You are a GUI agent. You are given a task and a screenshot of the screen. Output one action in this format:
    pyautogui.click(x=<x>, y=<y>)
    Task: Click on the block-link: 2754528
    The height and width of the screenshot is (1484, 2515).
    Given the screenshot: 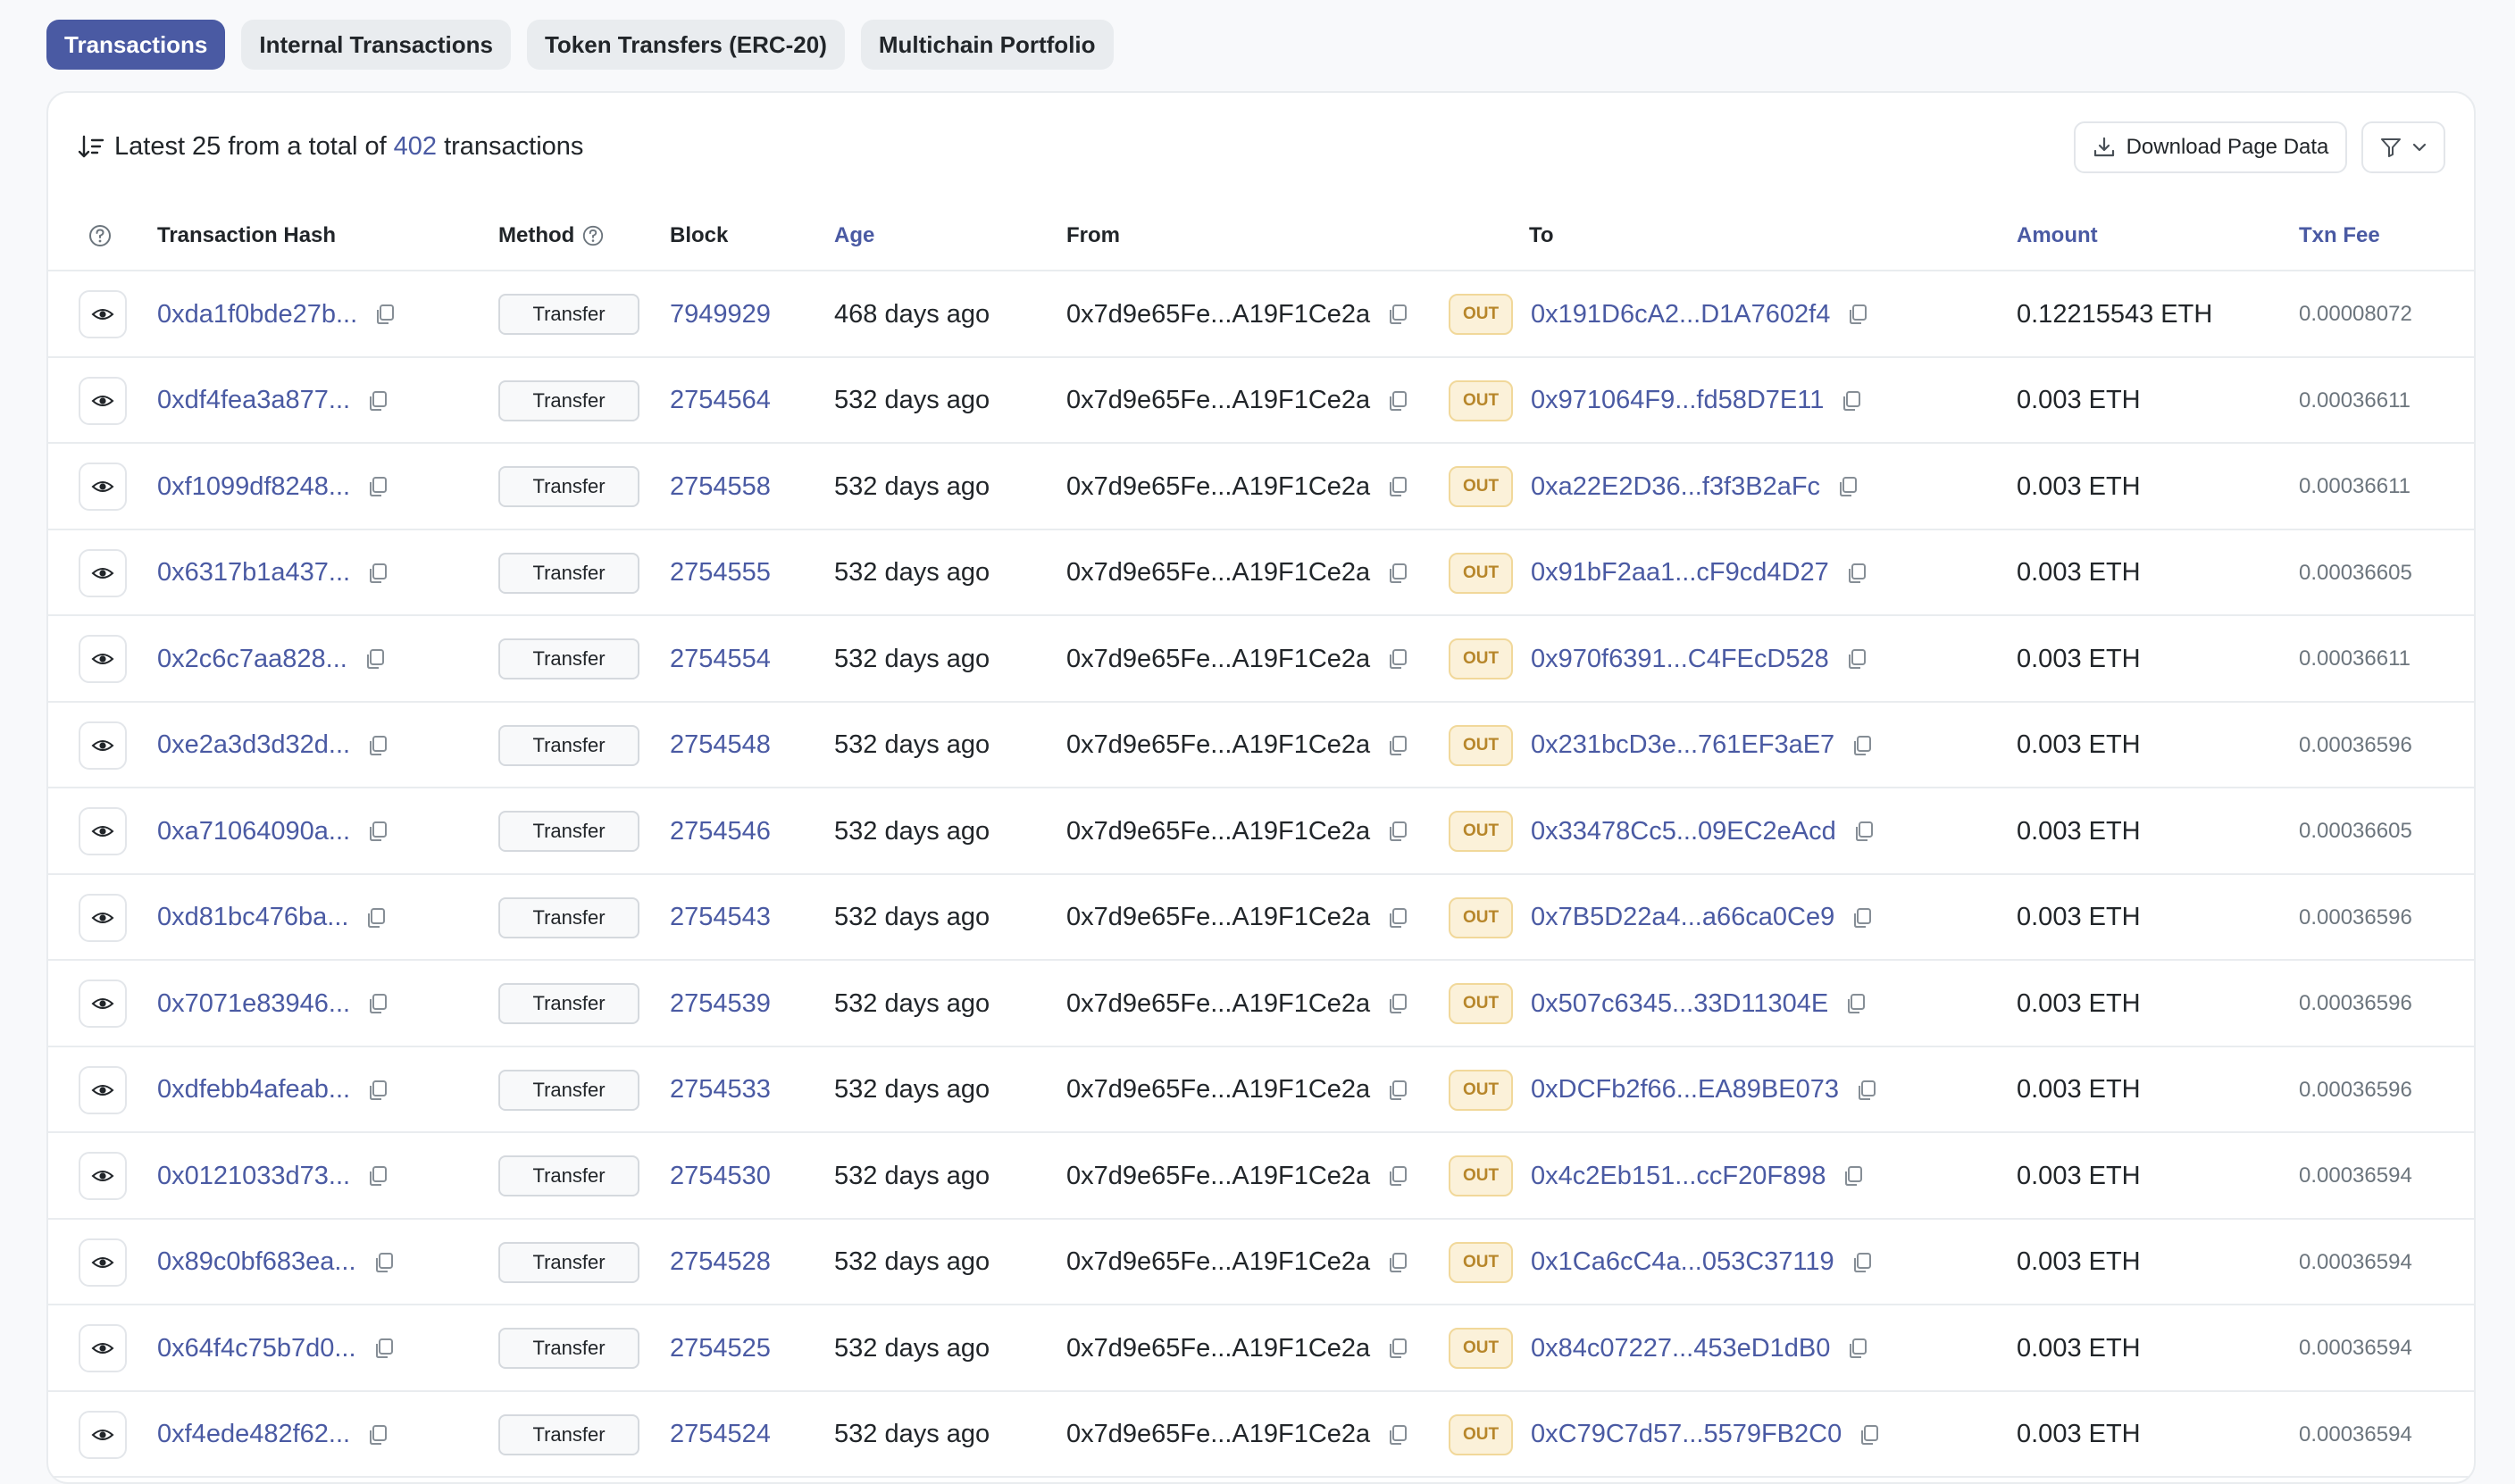 What is the action you would take?
    pyautogui.click(x=720, y=1262)
    